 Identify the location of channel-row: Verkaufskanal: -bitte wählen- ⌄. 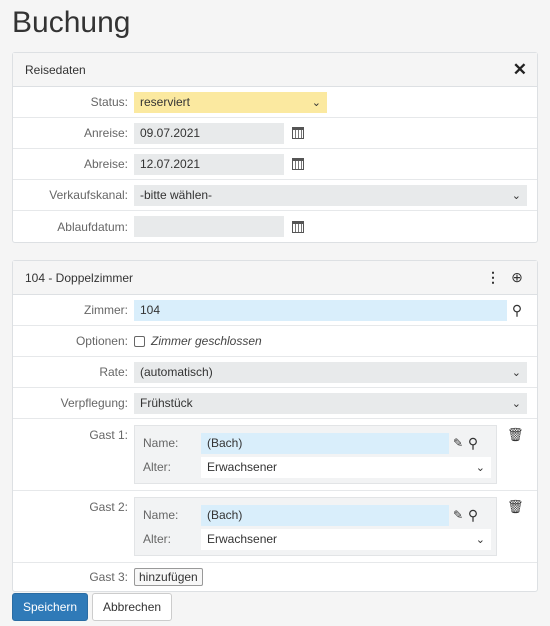
(275, 195).